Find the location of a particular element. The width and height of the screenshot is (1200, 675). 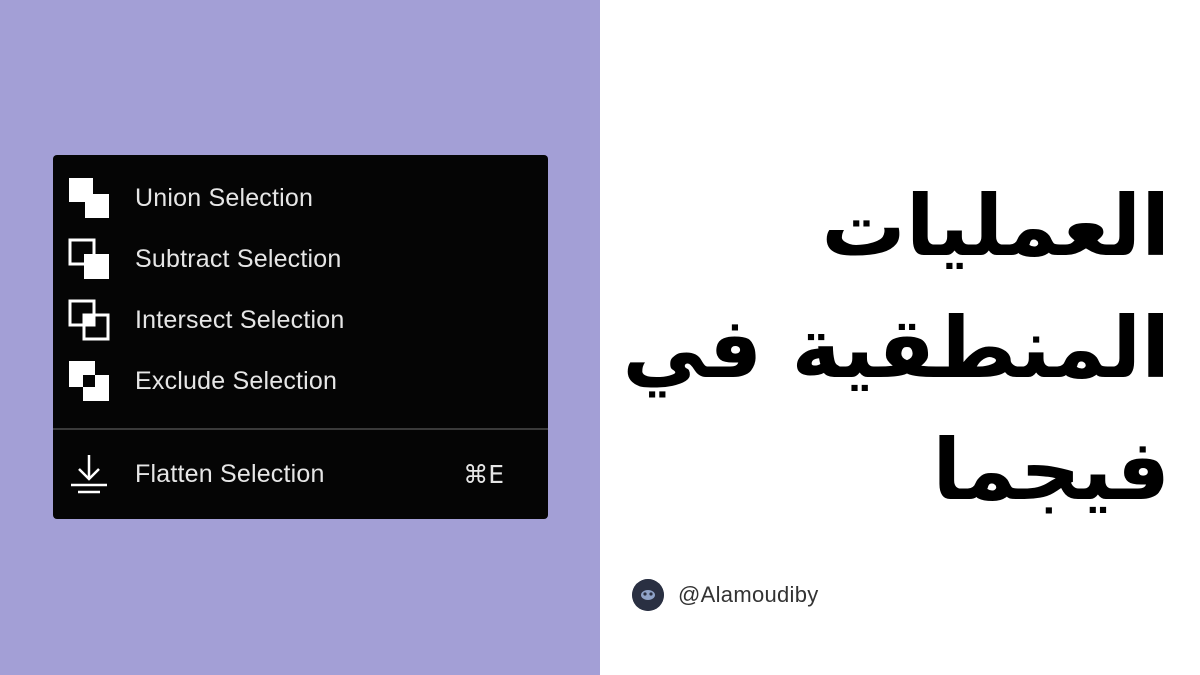

menu-item-flatten-selection: Flatten Selection ⌘E is located at coordinates (300, 474).